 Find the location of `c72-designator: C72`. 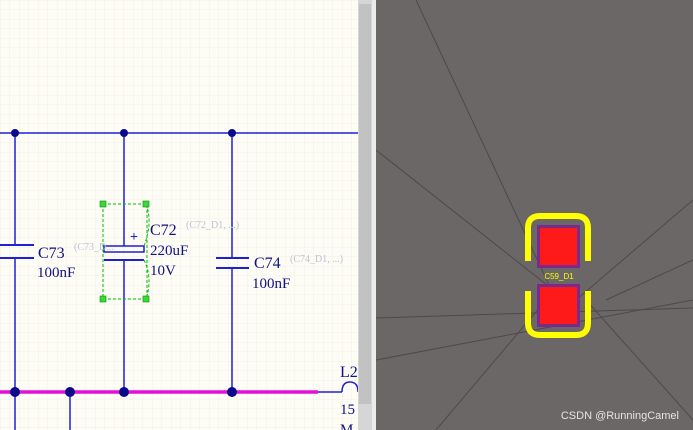

c72-designator: C72 is located at coordinates (163, 230).